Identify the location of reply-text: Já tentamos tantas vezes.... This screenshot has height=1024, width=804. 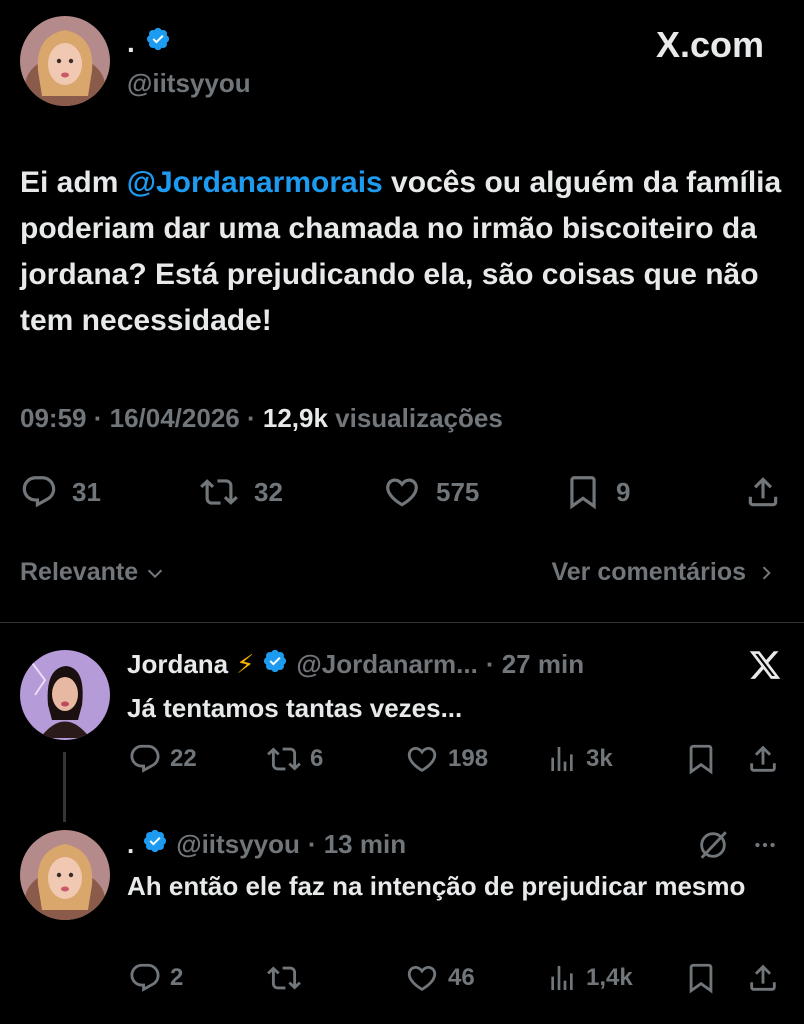
(295, 708).